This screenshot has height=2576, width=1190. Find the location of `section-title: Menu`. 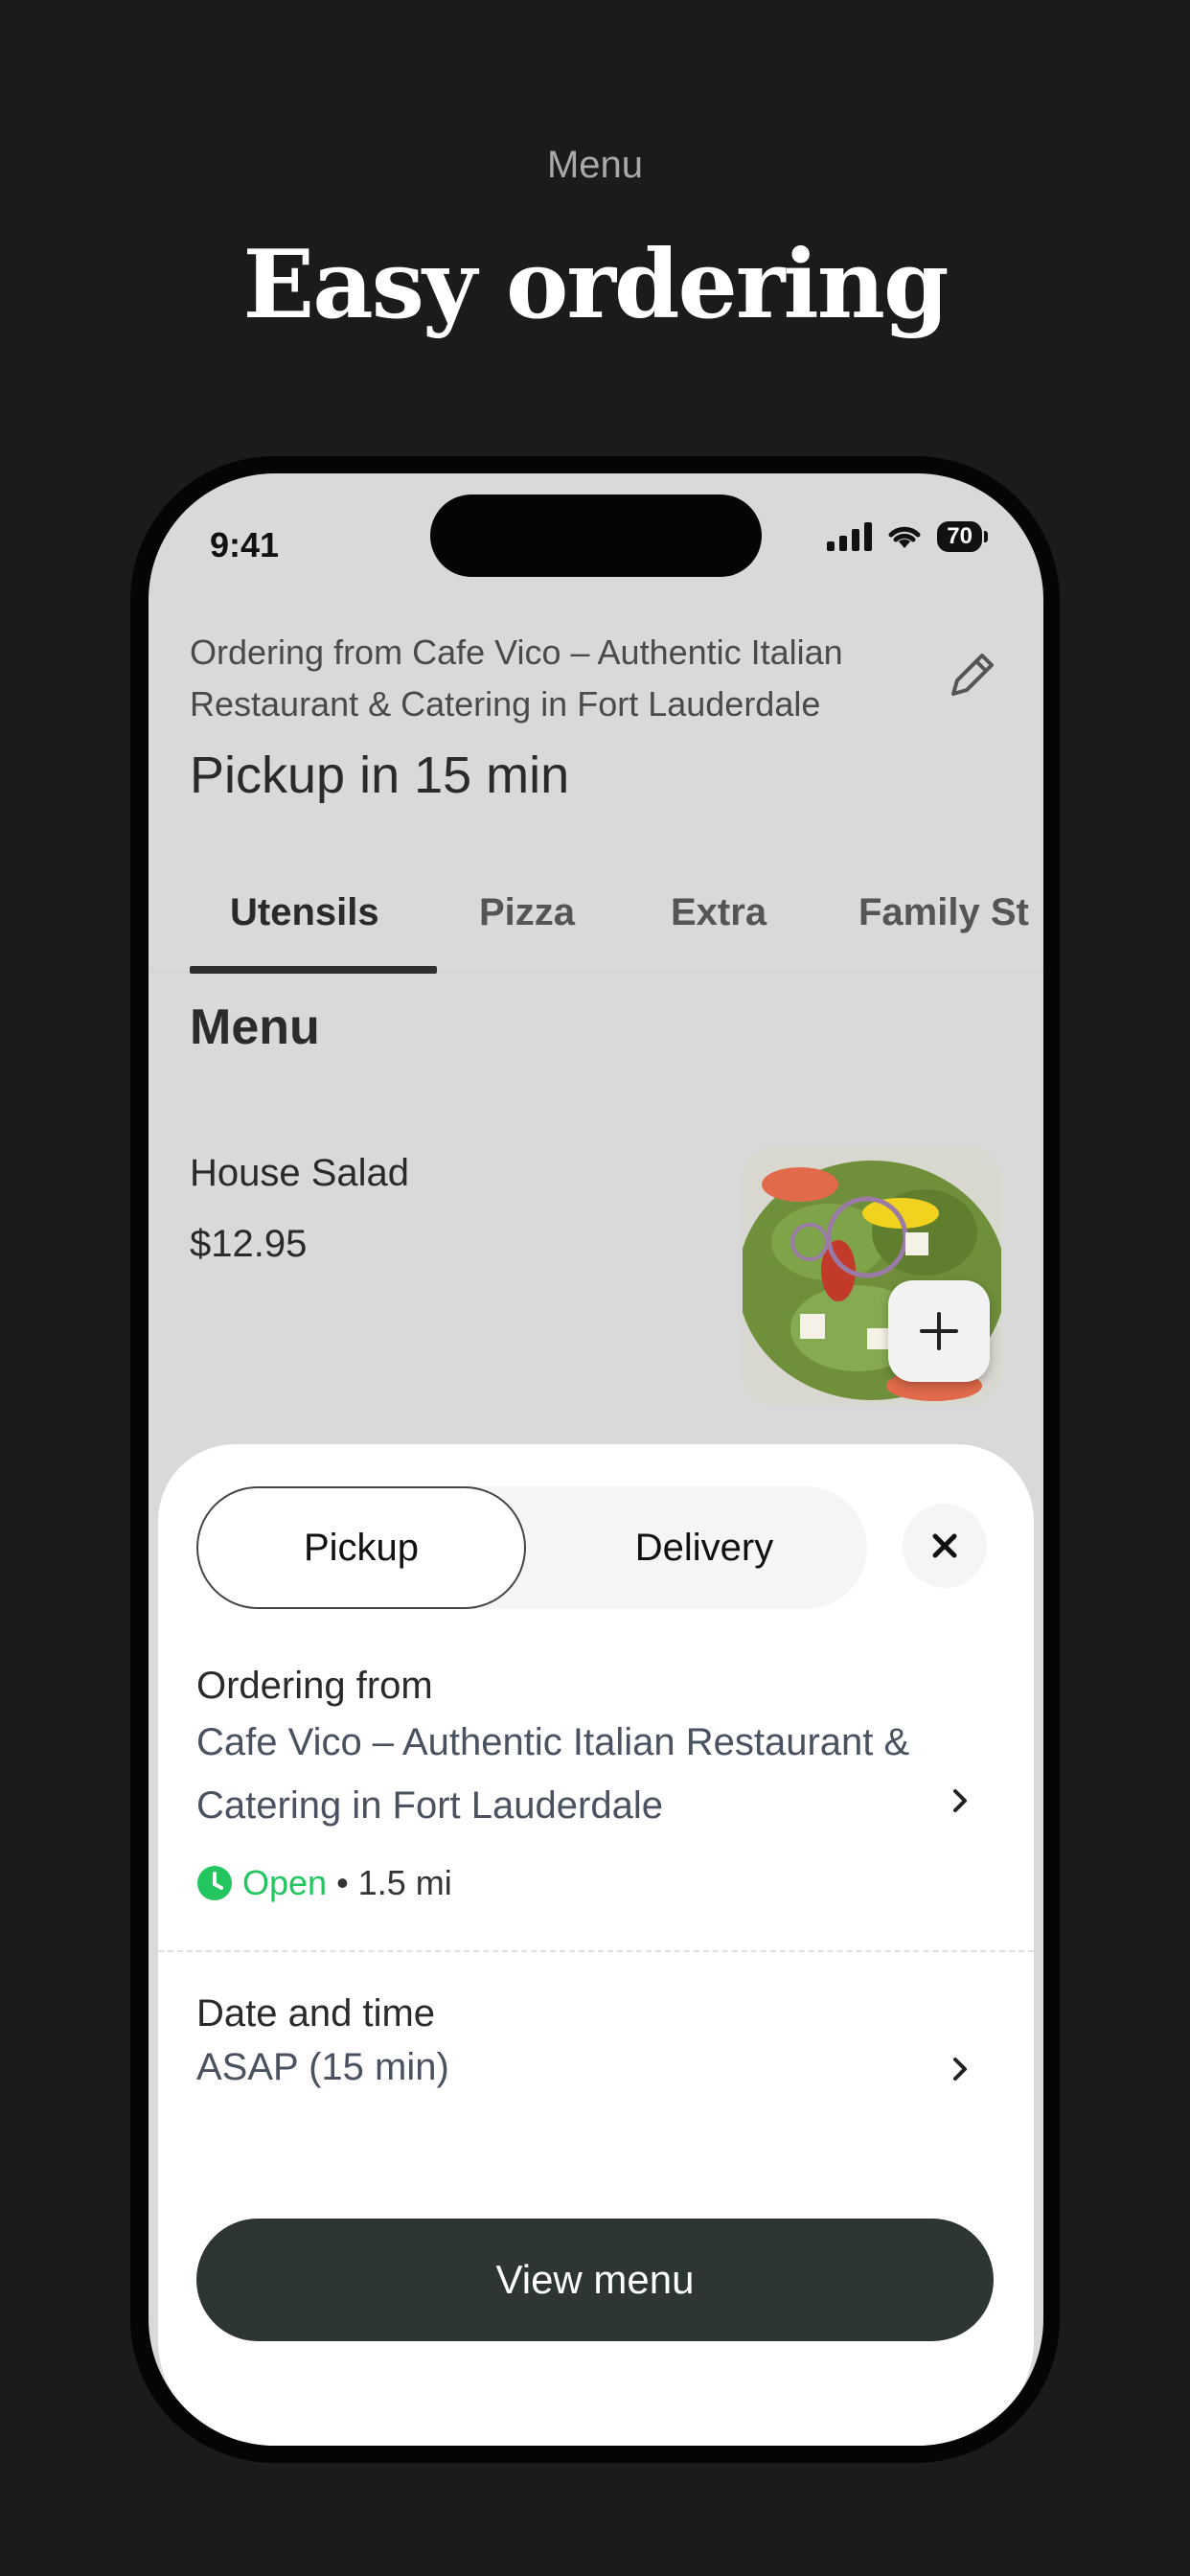

section-title: Menu is located at coordinates (255, 1027).